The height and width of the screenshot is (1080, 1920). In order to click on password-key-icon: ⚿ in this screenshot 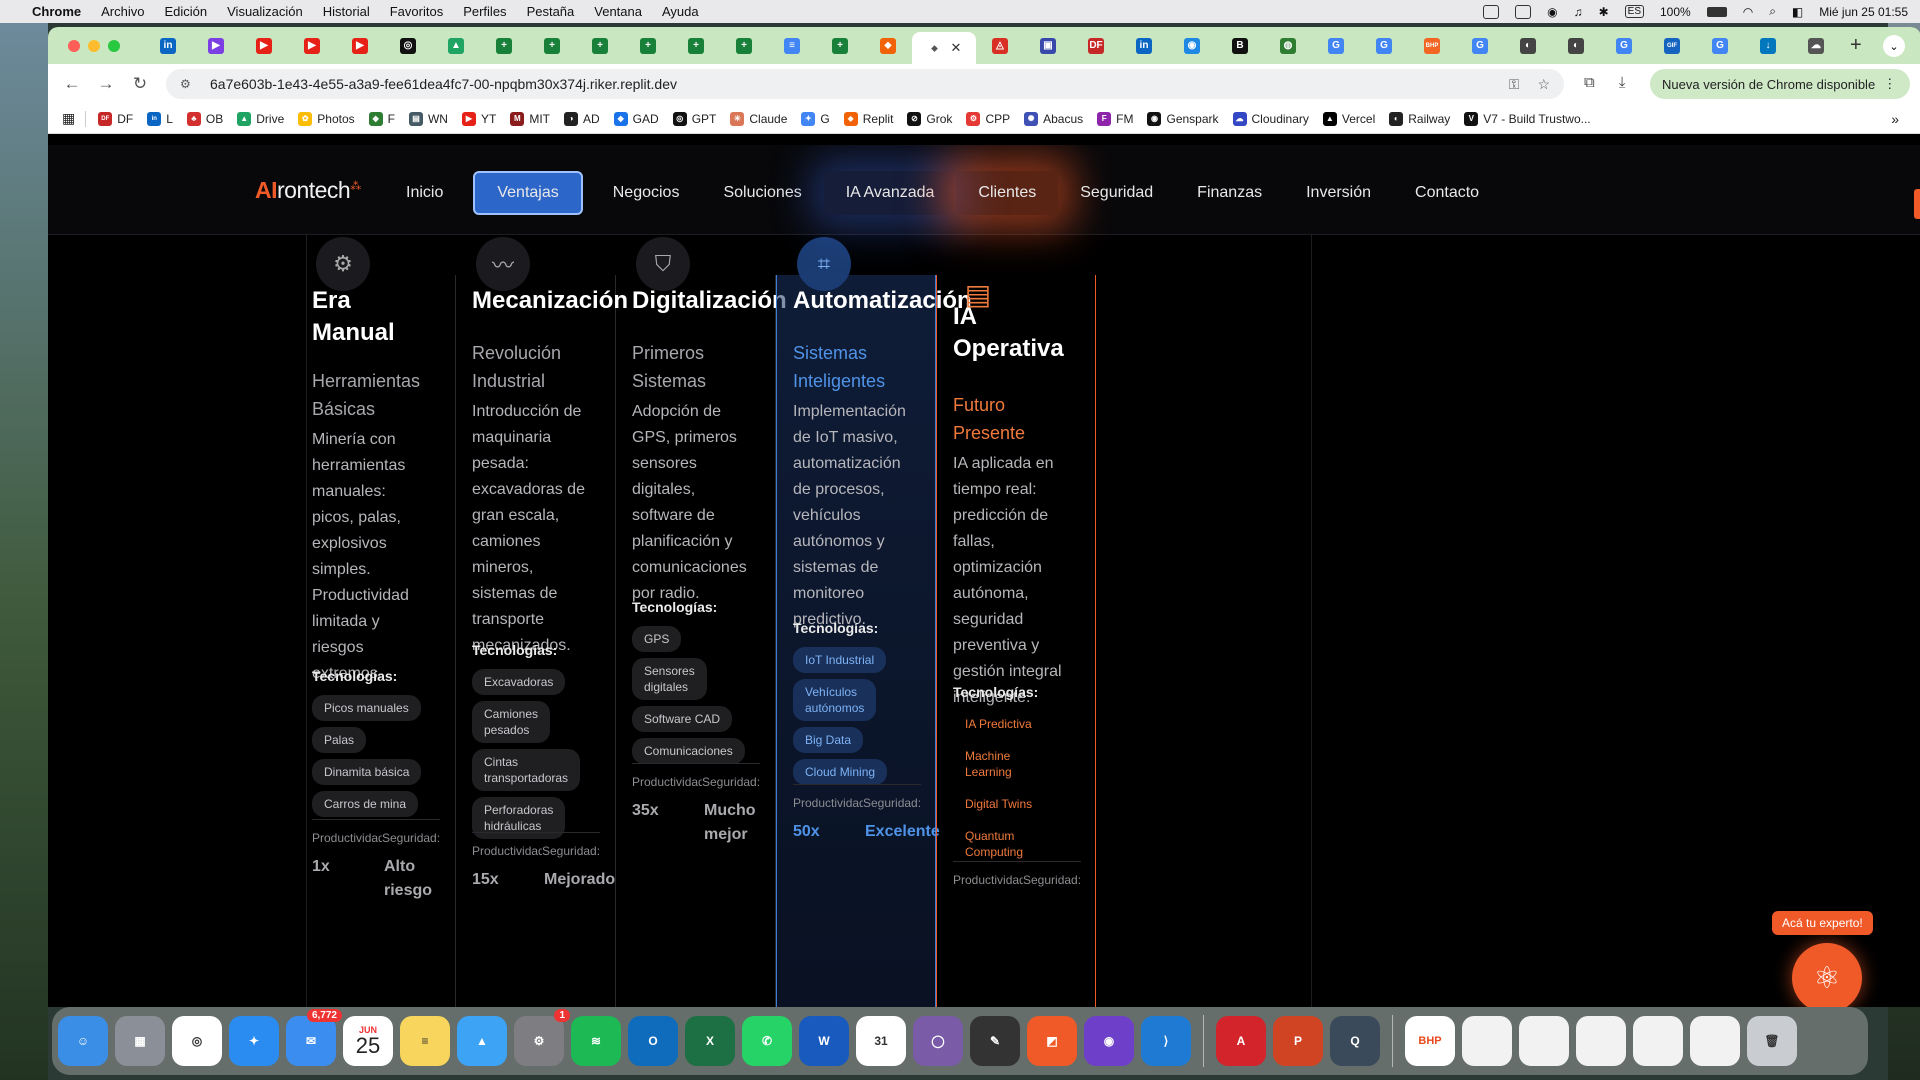, I will do `click(1514, 84)`.